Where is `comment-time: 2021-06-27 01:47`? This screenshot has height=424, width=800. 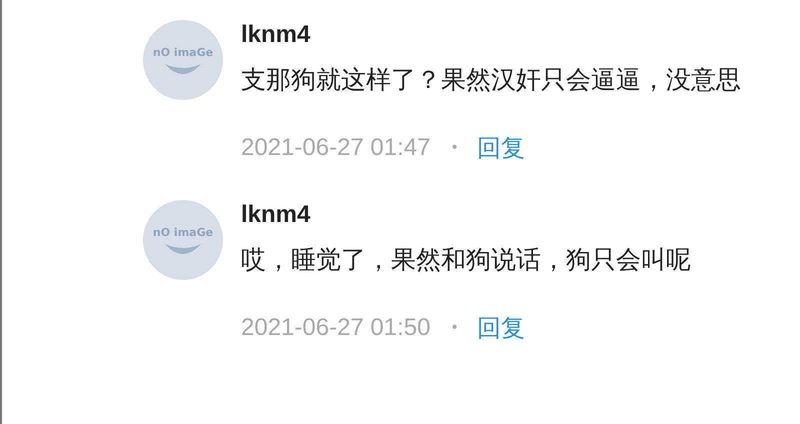 comment-time: 2021-06-27 01:47 is located at coordinates (335, 148).